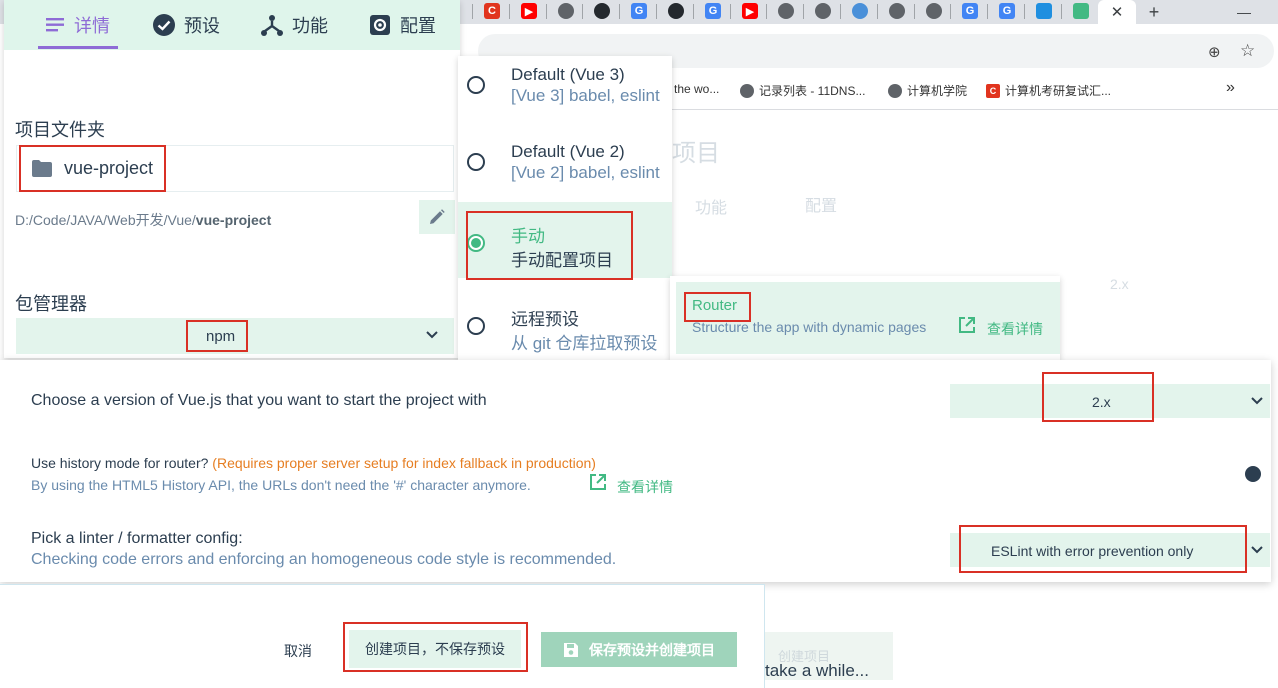 This screenshot has height=688, width=1278. What do you see at coordinates (105, 220) in the screenshot?
I see `project-path-prefix: D:/Code/JAVA/Web开发/Vue/` at bounding box center [105, 220].